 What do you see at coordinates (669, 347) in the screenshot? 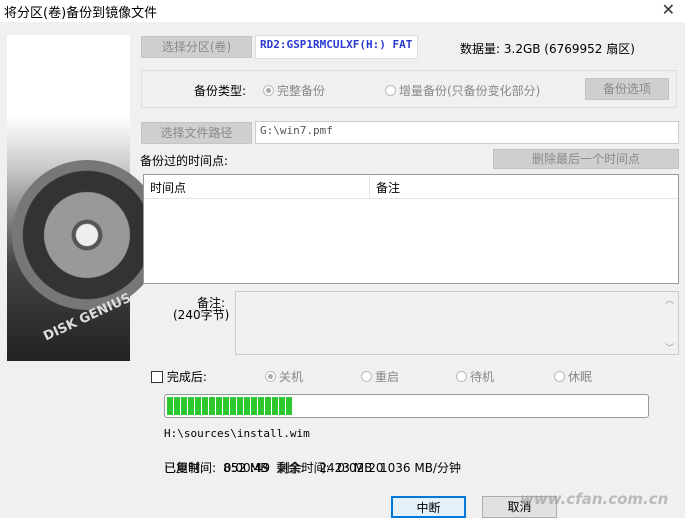
I see `scroll-down-icon: ﹀` at bounding box center [669, 347].